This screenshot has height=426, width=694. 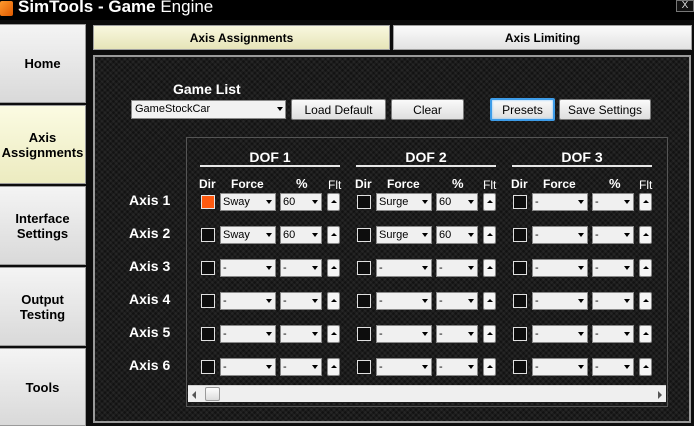 I want to click on horizontal-scrollbar, so click(x=427, y=393).